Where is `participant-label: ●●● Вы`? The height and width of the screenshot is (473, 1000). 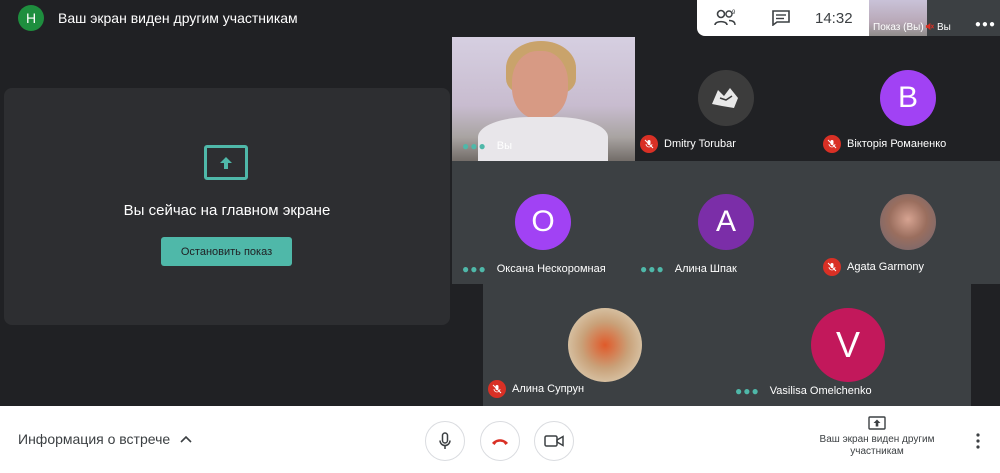
participant-label: ●●● Вы is located at coordinates (487, 146).